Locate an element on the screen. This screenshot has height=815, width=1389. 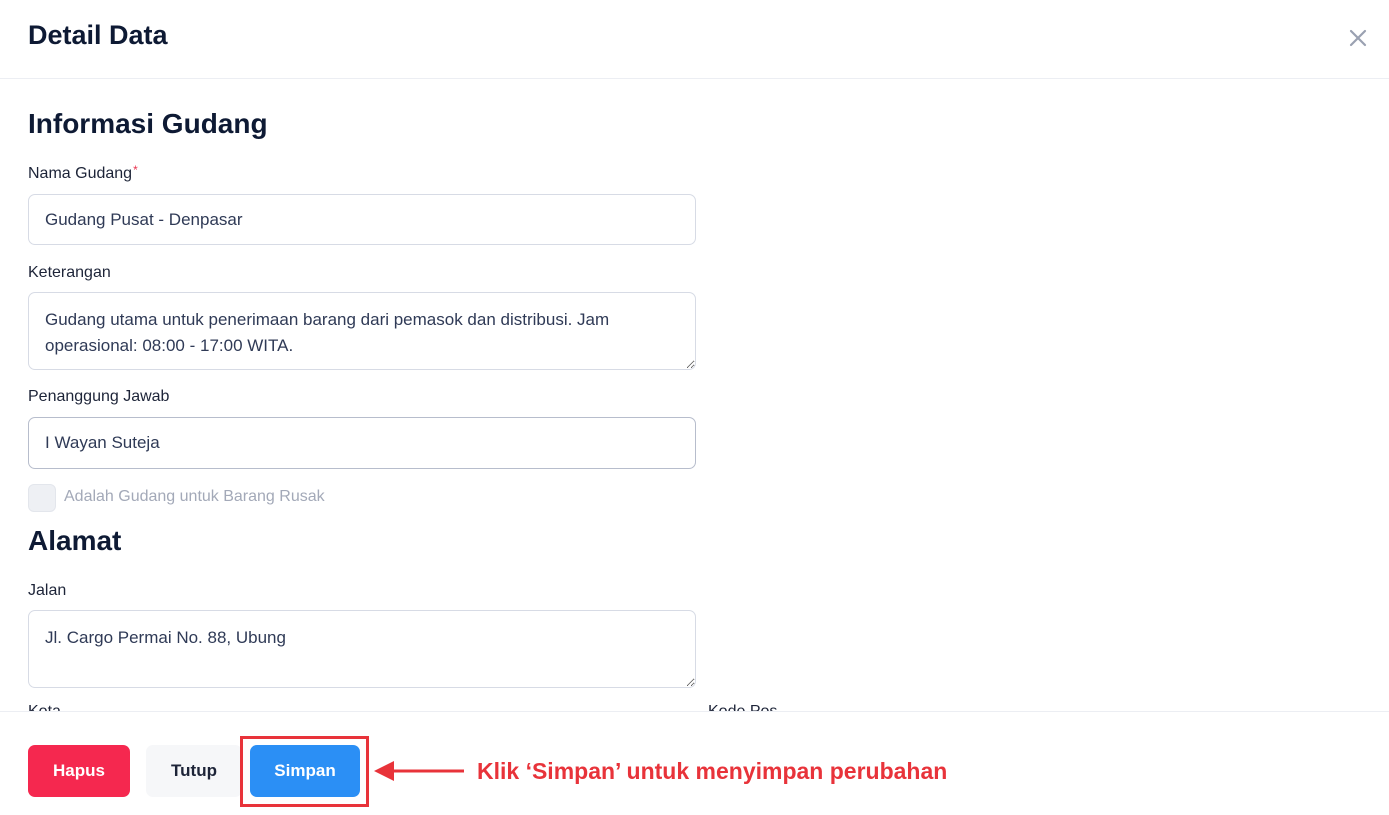
penanggung-jawab-label: Penanggung Jawab is located at coordinates (99, 396).